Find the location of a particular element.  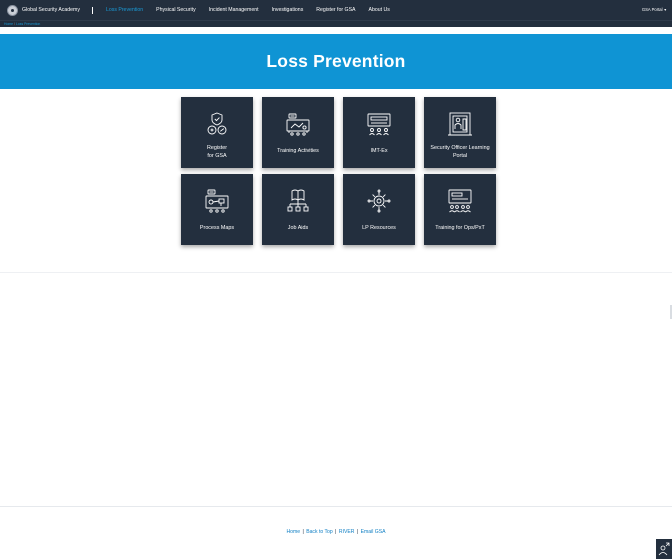

tile-label: Training Activities is located at coordinates (298, 151).